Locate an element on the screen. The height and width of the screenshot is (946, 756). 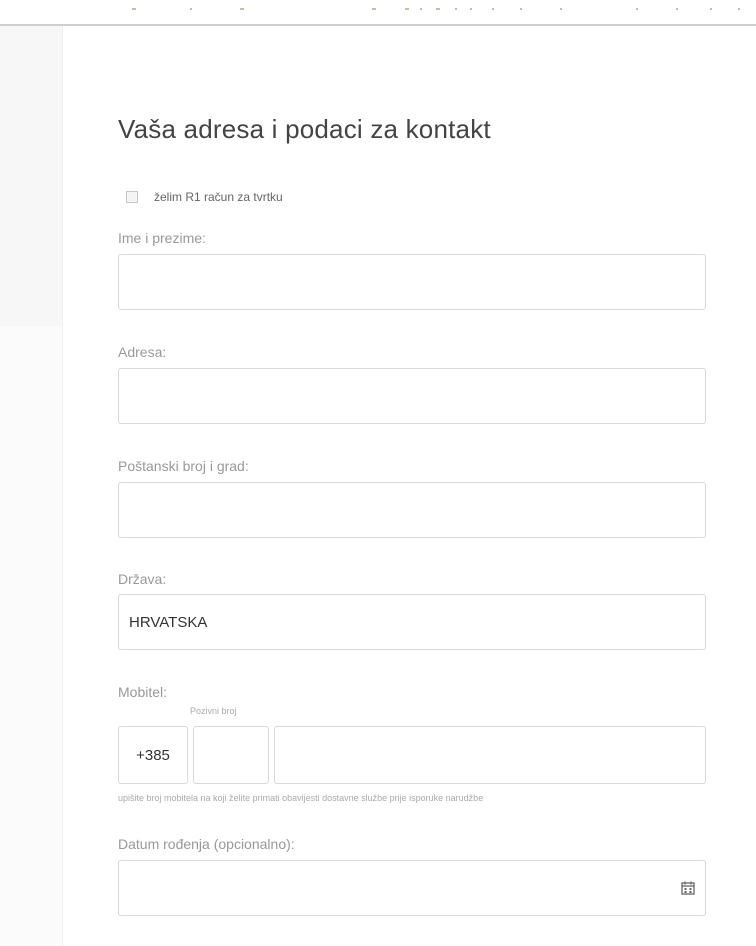
mobile-label: Mobitel: is located at coordinates (143, 692).